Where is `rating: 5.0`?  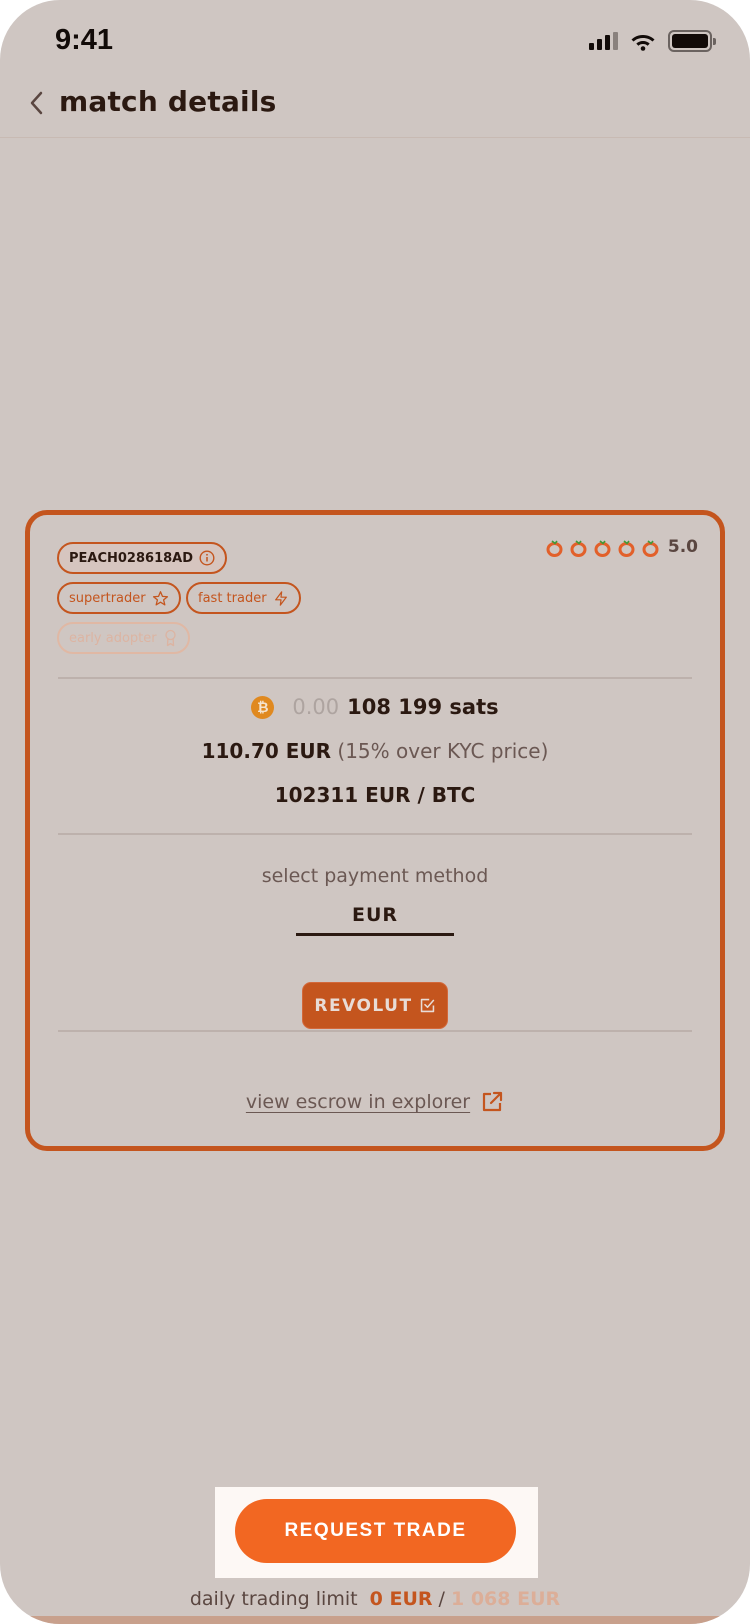 rating: 5.0 is located at coordinates (622, 547).